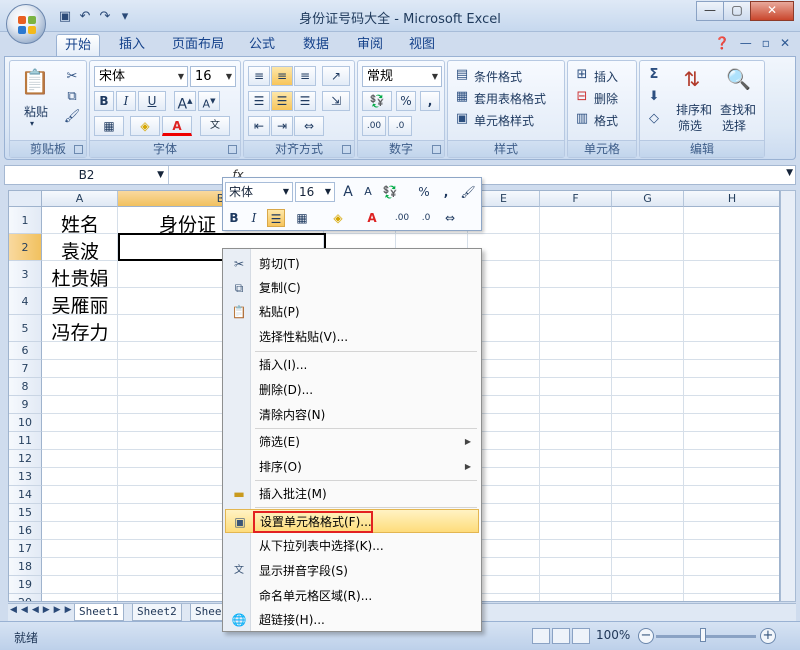  Describe the element at coordinates (372, 218) in the screenshot. I see `mini-font-color-icon: A` at that location.